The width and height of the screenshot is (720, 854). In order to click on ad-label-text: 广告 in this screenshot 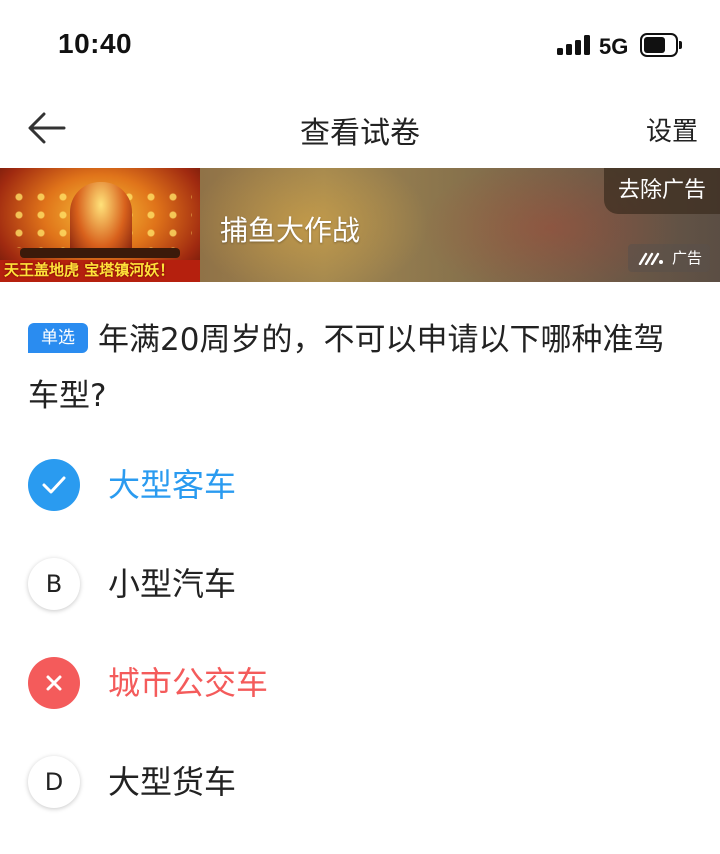, I will do `click(686, 258)`.